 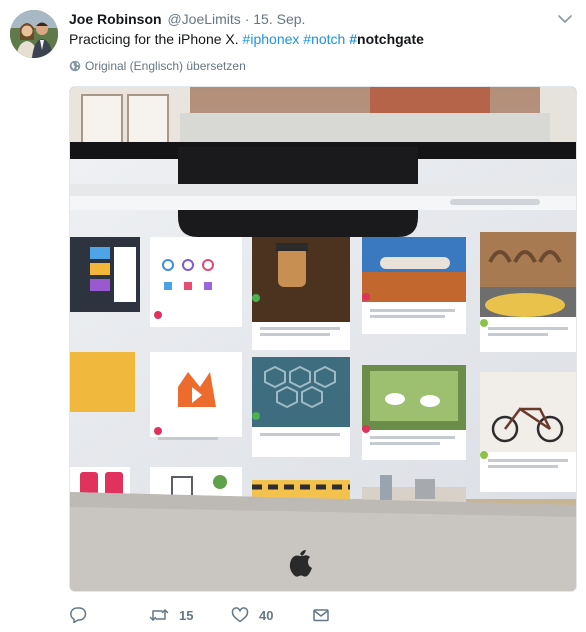 I want to click on envelope-icon, so click(x=321, y=615).